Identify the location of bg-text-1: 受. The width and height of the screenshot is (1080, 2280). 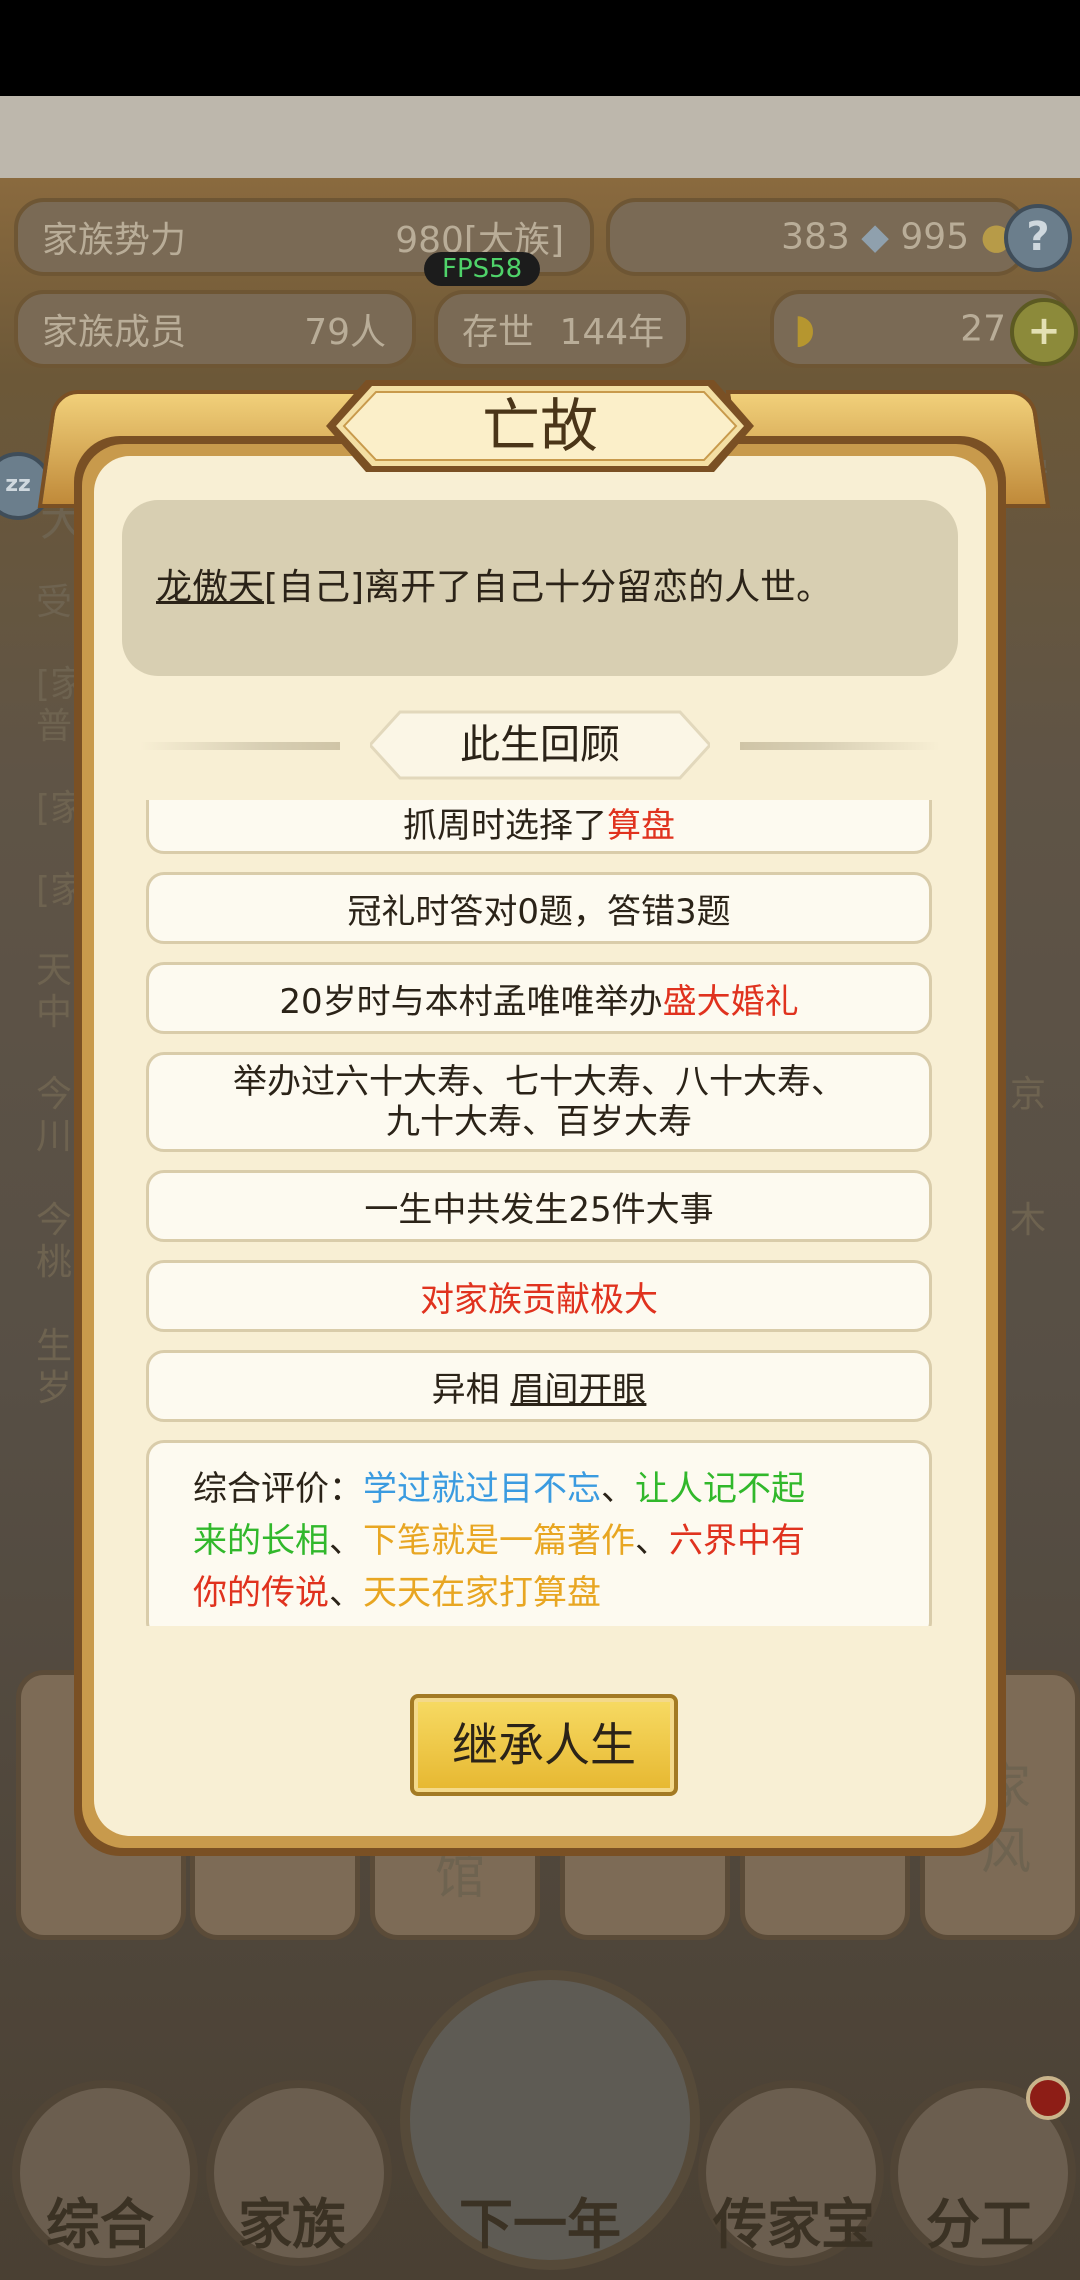
(54, 602).